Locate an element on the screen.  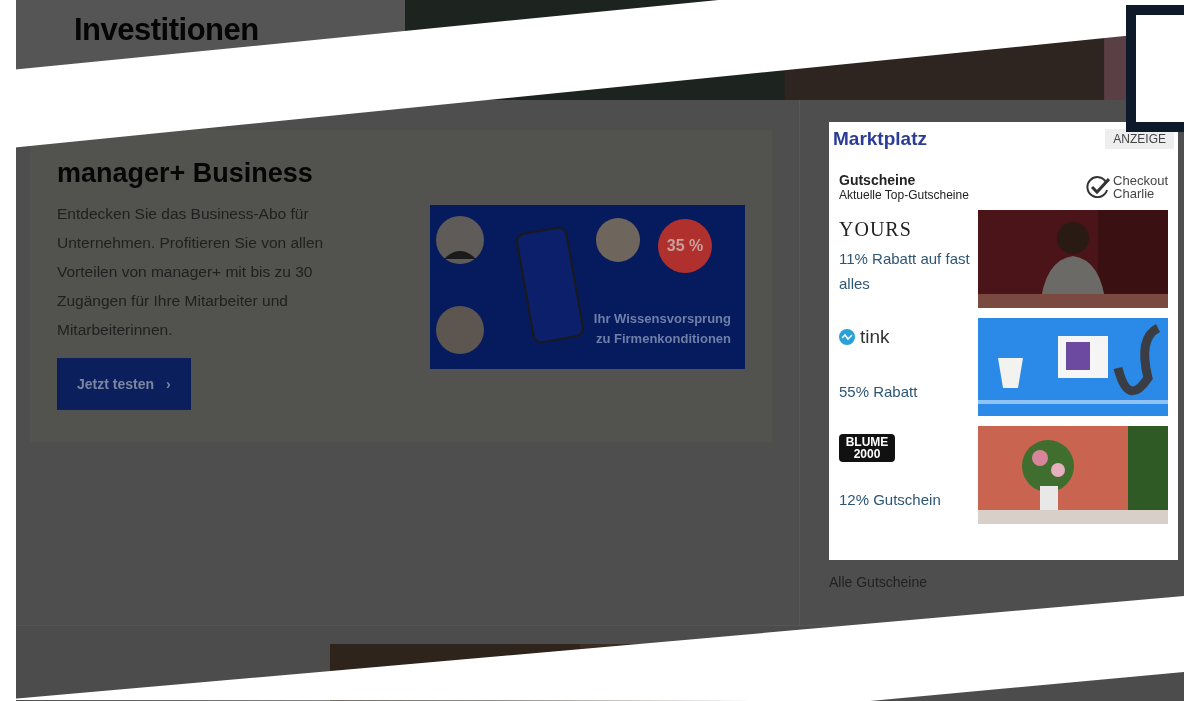
promo-title: manager+ Business is located at coordinates (185, 173).